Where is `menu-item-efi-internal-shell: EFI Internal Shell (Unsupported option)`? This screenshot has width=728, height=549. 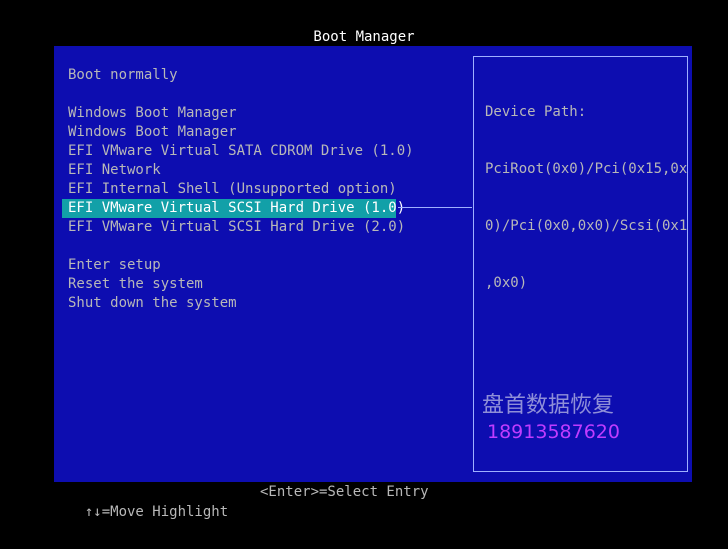
menu-item-efi-internal-shell: EFI Internal Shell (Unsupported option) is located at coordinates (262, 189).